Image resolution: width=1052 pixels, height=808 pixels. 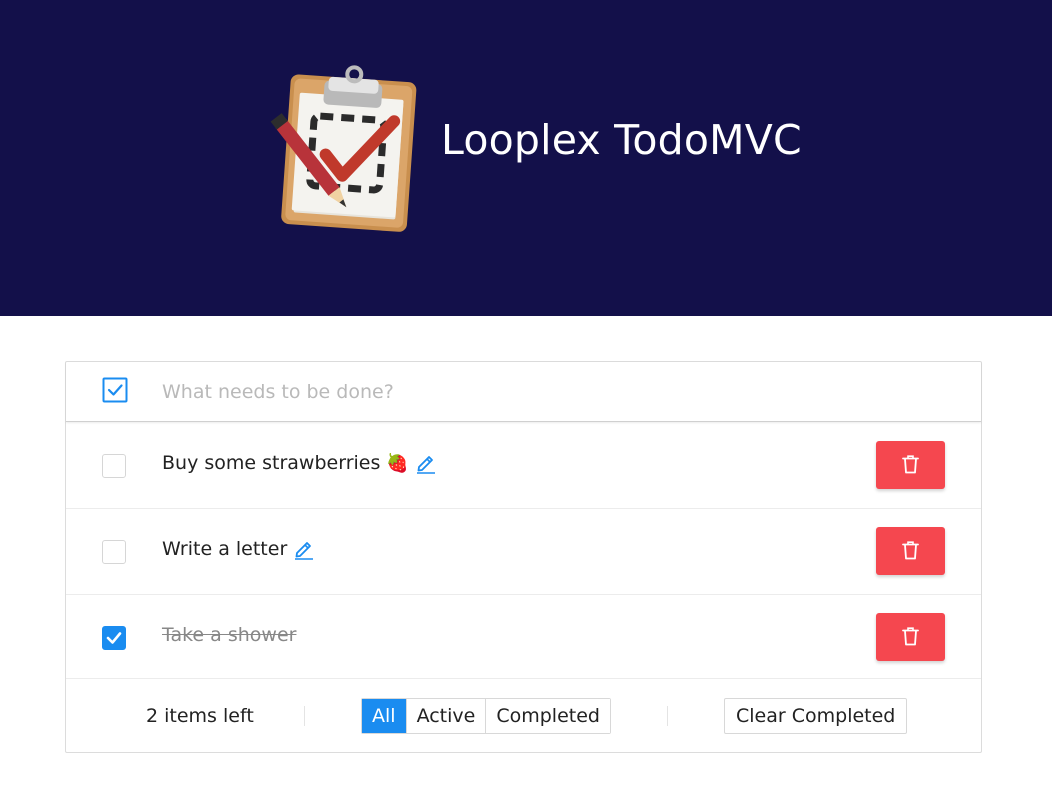 I want to click on strawberry-emoji: 🍓, so click(x=397, y=463).